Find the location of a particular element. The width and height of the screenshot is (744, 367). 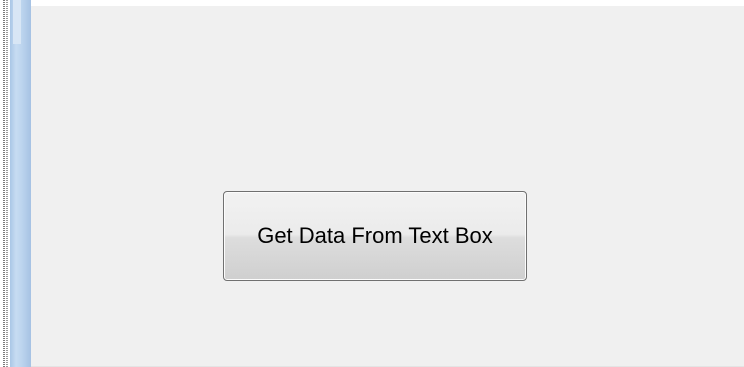

get-data-button: Get Data From Text Box is located at coordinates (375, 236).